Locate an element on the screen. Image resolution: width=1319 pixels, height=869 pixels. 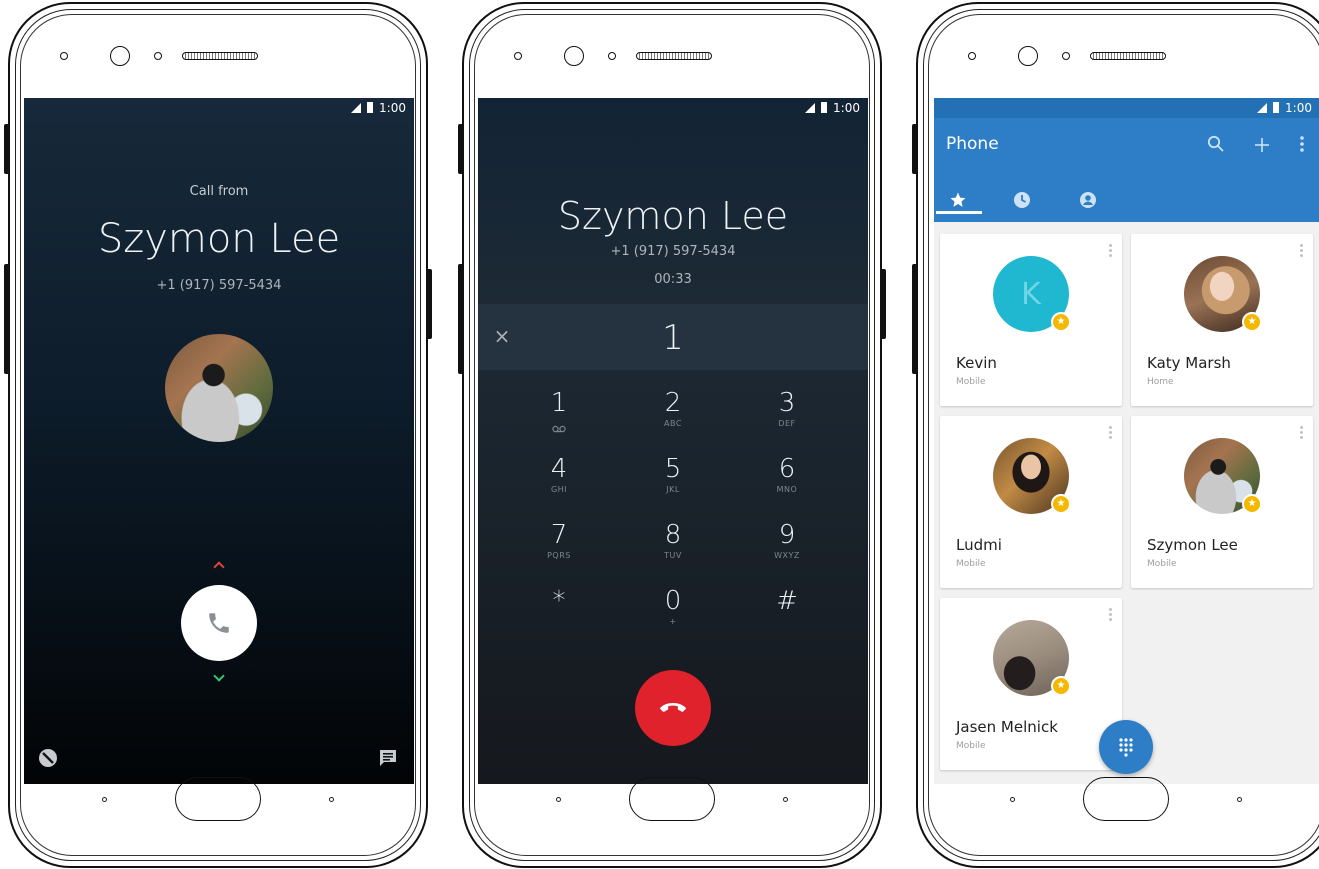
dialpad-key-5: 5 JKL is located at coordinates (673, 487).